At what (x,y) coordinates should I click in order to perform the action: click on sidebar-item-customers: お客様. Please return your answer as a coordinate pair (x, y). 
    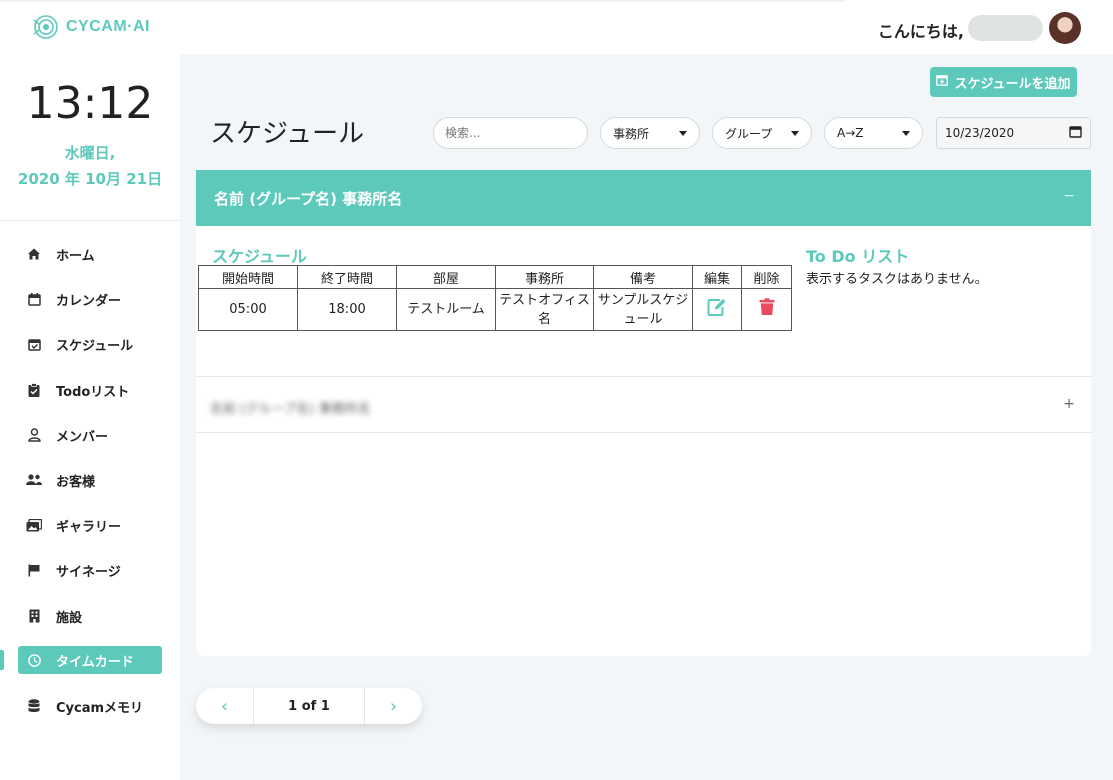
    Looking at the image, I should click on (90, 480).